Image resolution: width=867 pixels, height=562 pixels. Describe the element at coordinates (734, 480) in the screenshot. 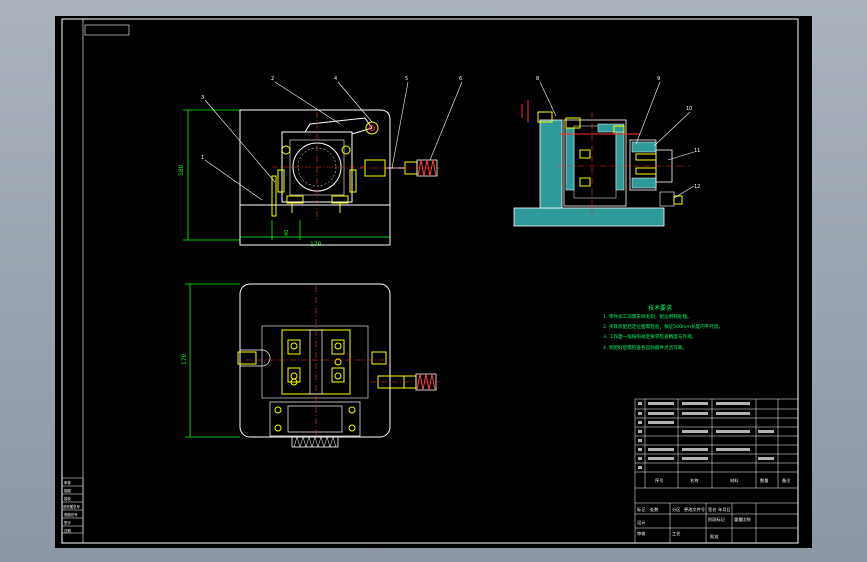

I see `bom-header-material: 材料` at that location.